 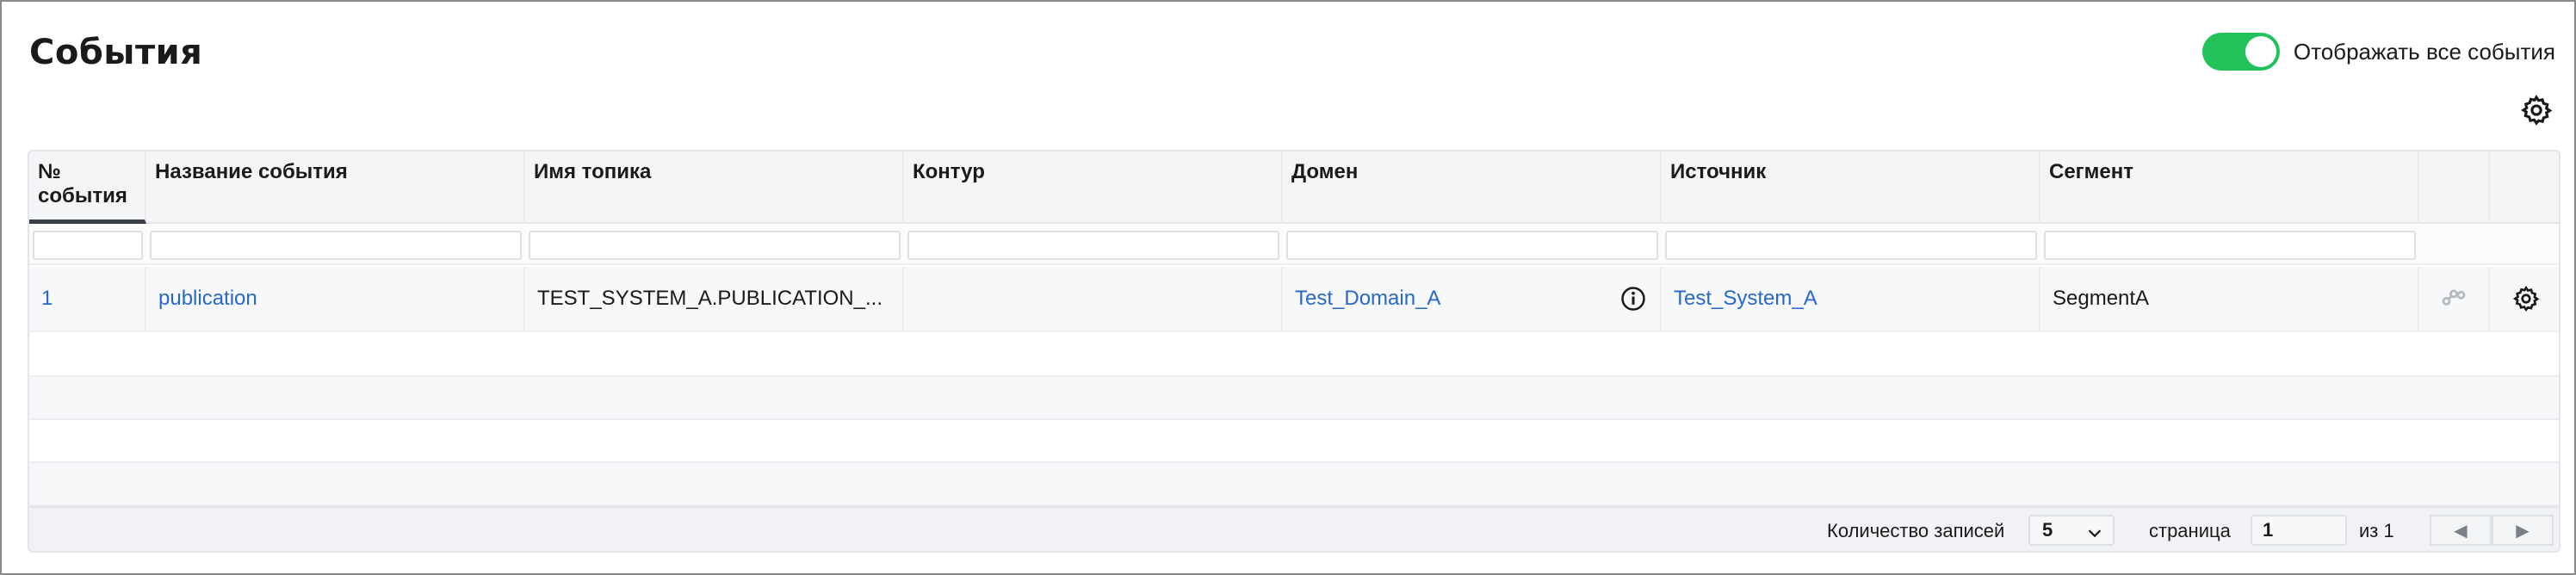 I want to click on event-name-link: publication, so click(x=335, y=299).